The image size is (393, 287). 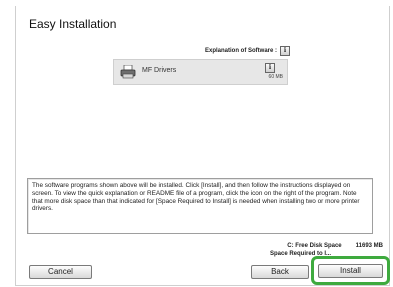 I want to click on printer-icon, so click(x=128, y=72).